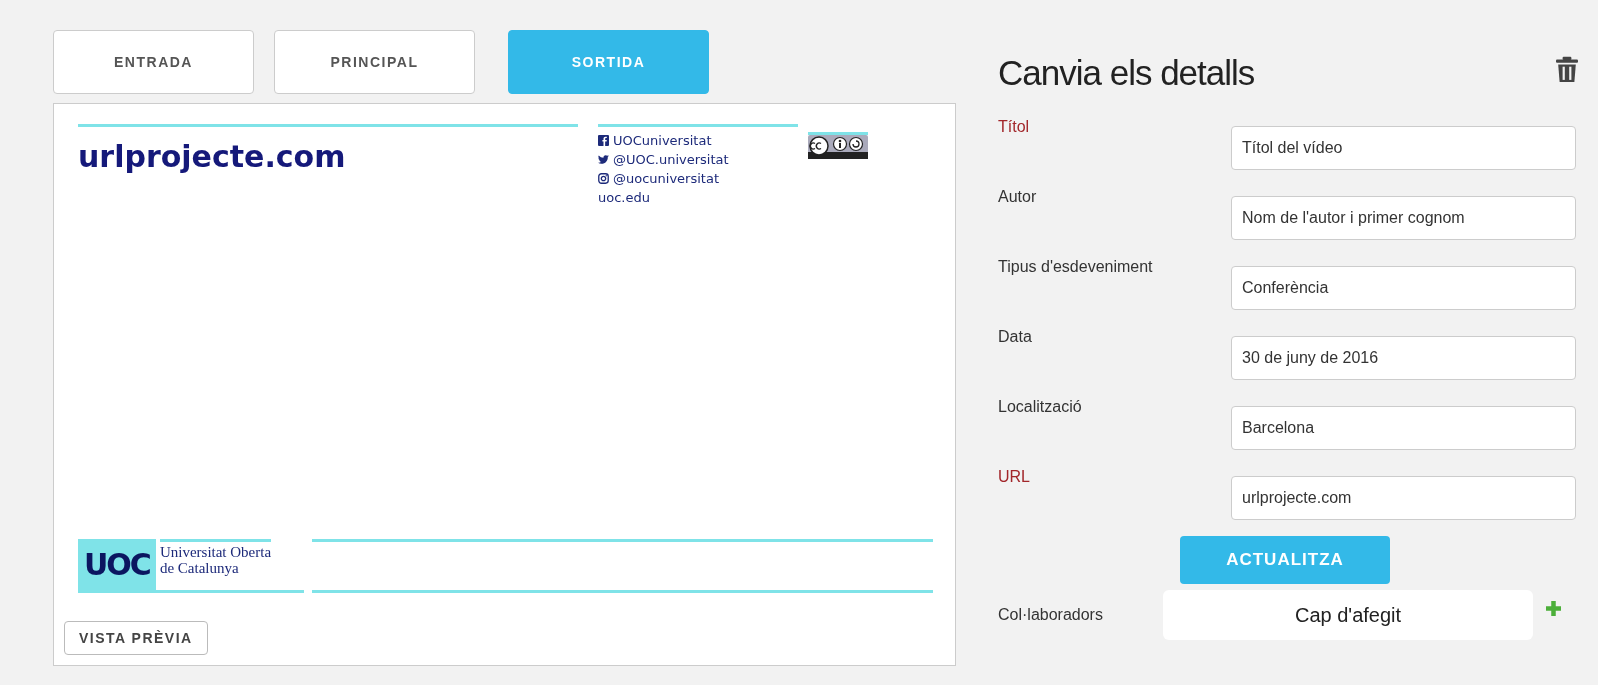  I want to click on field-label: URL, so click(1014, 476).